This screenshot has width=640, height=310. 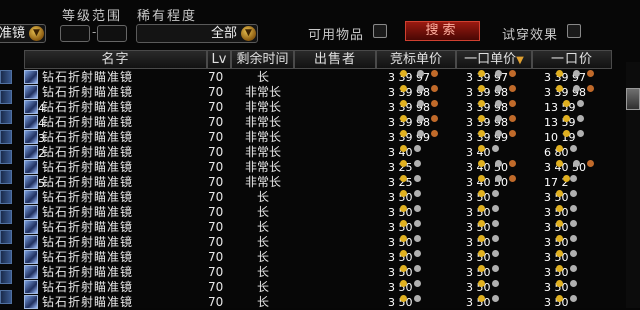 I want to click on buyout-price: 3 50, so click(x=560, y=212).